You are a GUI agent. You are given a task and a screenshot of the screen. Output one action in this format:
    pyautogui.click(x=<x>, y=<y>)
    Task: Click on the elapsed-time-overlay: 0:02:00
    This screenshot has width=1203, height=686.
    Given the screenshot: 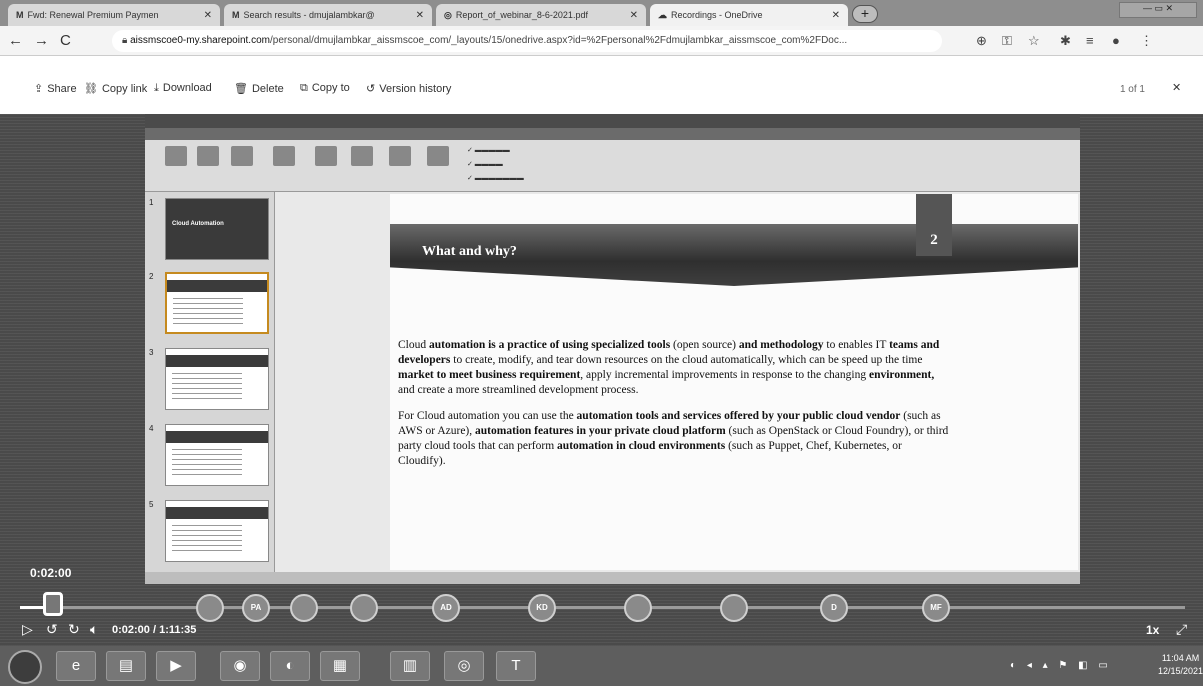 What is the action you would take?
    pyautogui.click(x=51, y=573)
    